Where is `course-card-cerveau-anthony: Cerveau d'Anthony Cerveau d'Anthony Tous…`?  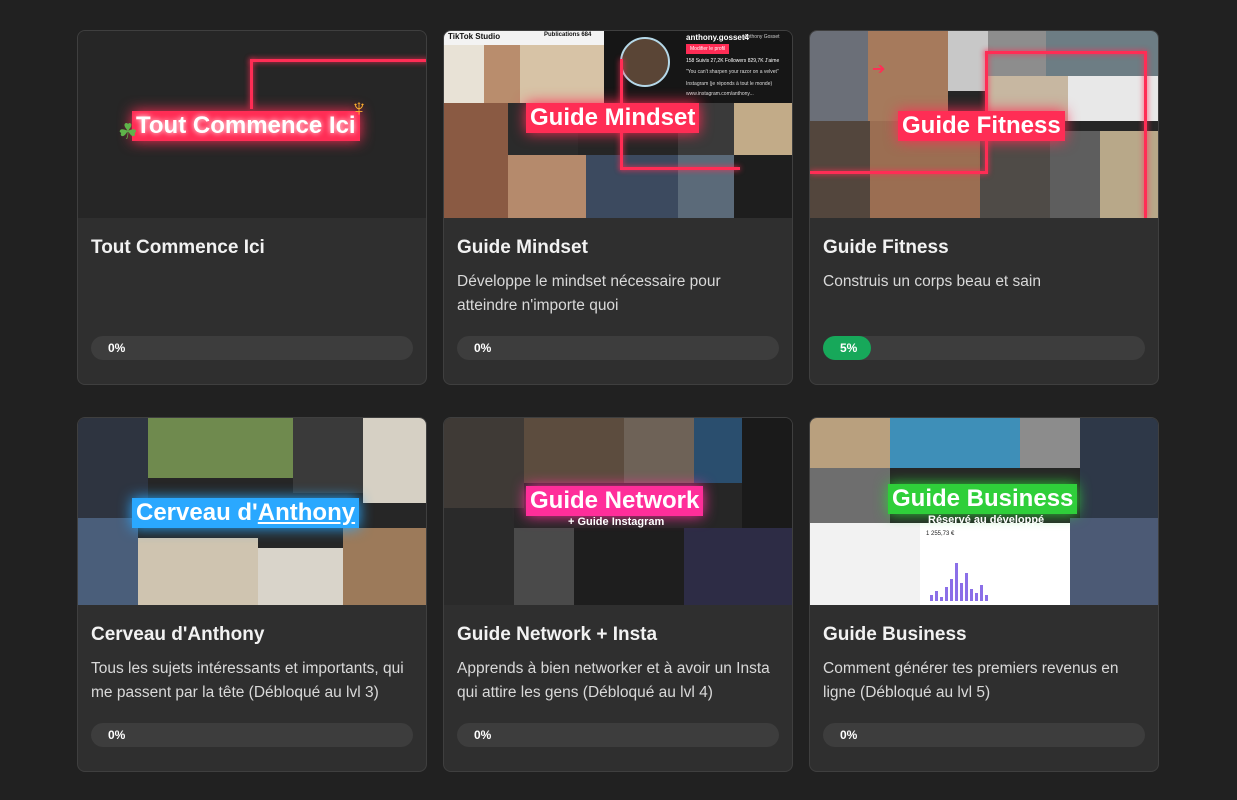
course-card-cerveau-anthony: Cerveau d'Anthony Cerveau d'Anthony Tous… is located at coordinates (252, 594).